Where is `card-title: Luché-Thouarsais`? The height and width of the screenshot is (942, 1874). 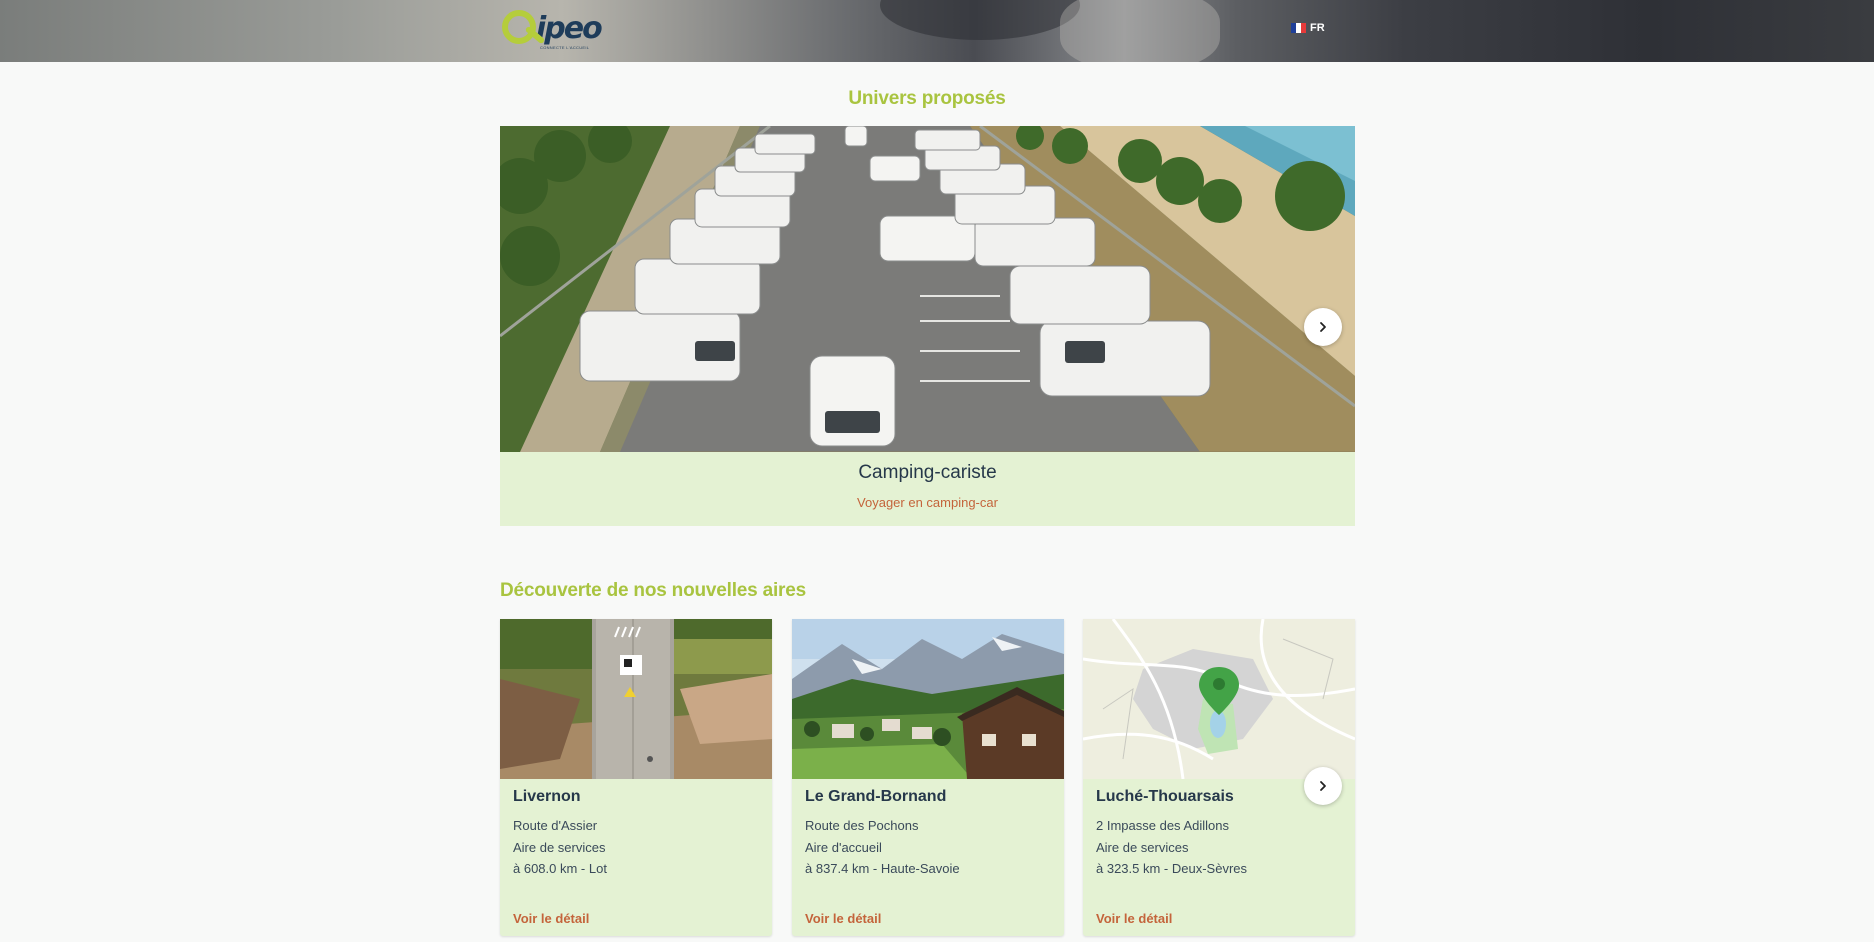
card-title: Luché-Thouarsais is located at coordinates (1165, 796).